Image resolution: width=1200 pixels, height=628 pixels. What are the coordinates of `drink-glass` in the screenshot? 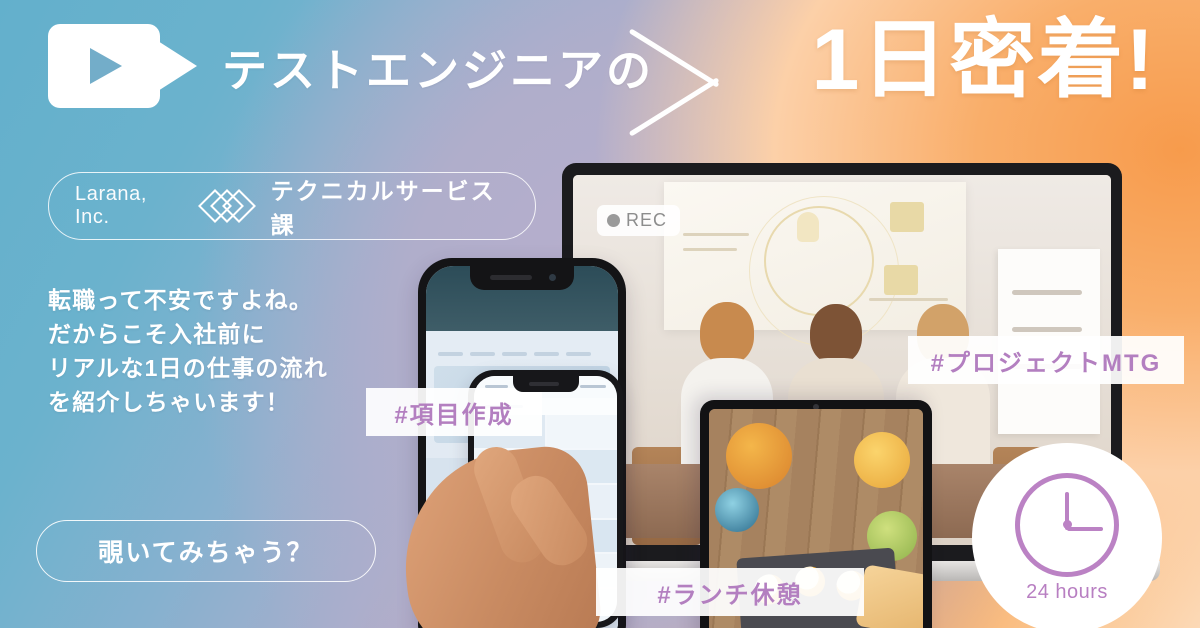 It's located at (737, 509).